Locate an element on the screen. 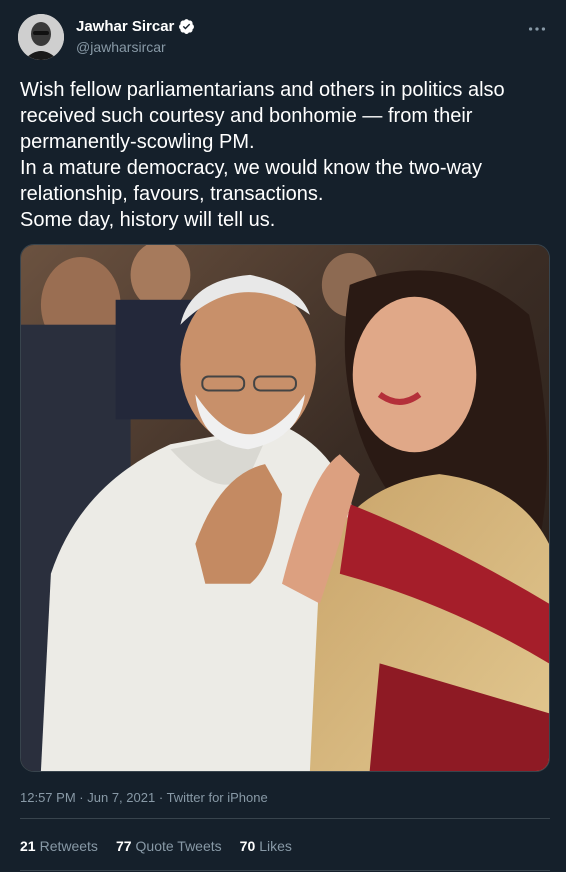 This screenshot has height=872, width=566. tweet-line: permanently-scowling PM. is located at coordinates (137, 142).